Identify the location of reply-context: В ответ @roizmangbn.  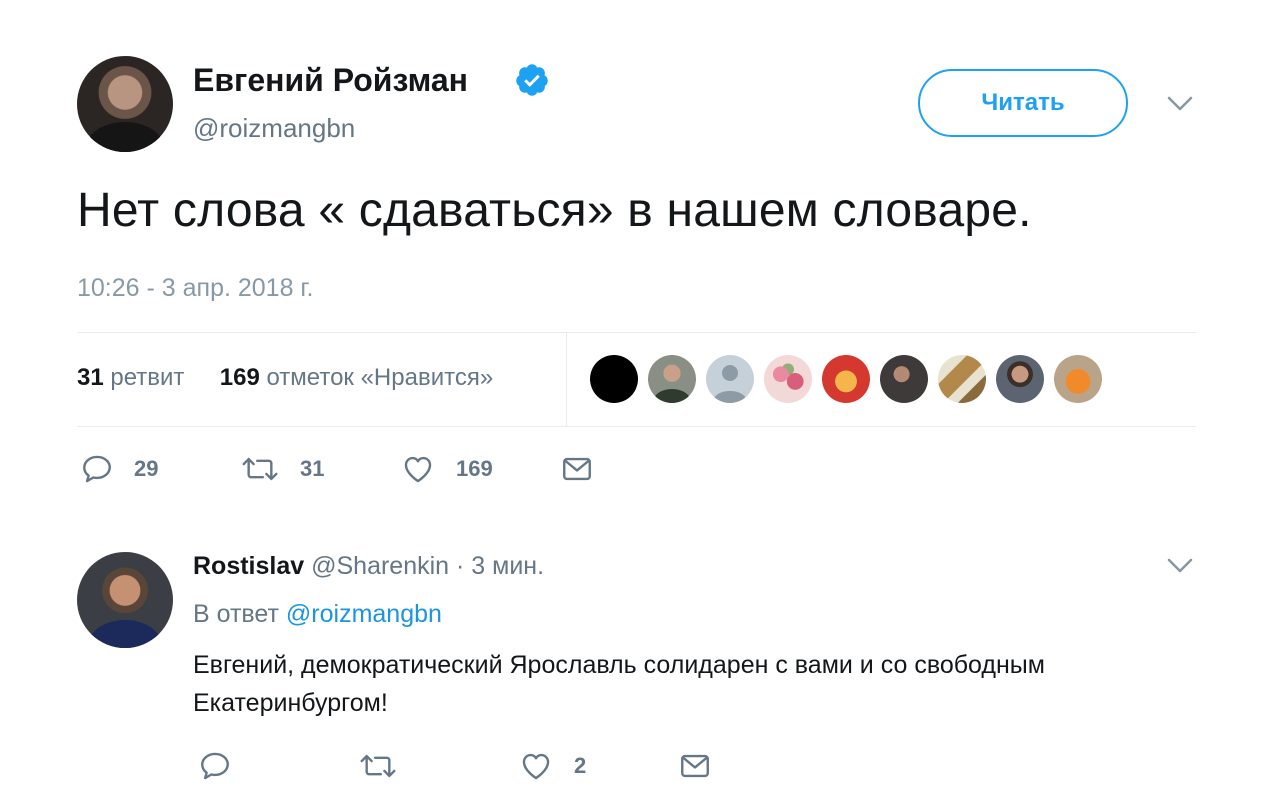
(317, 614).